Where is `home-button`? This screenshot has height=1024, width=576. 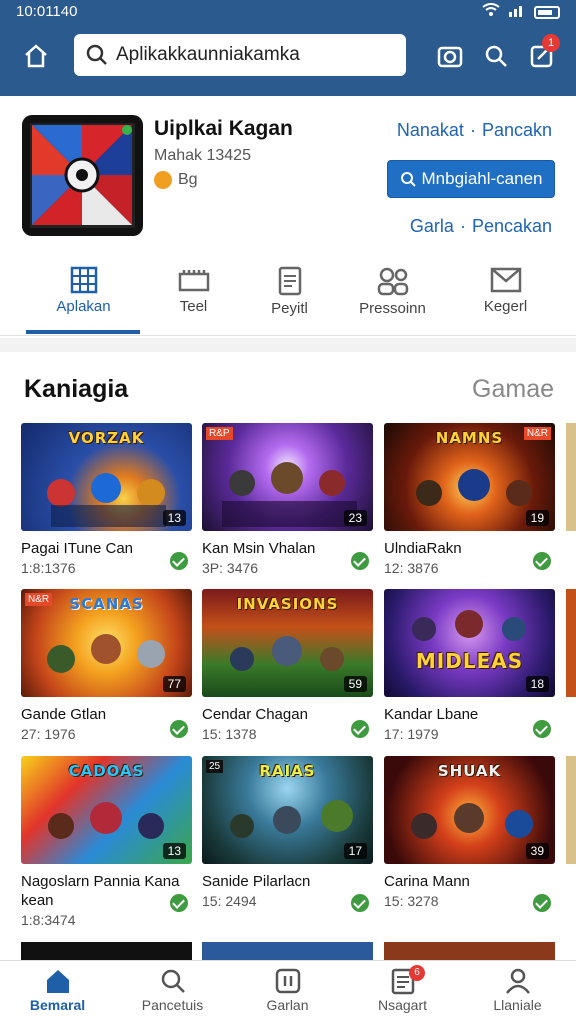
home-button is located at coordinates (36, 56).